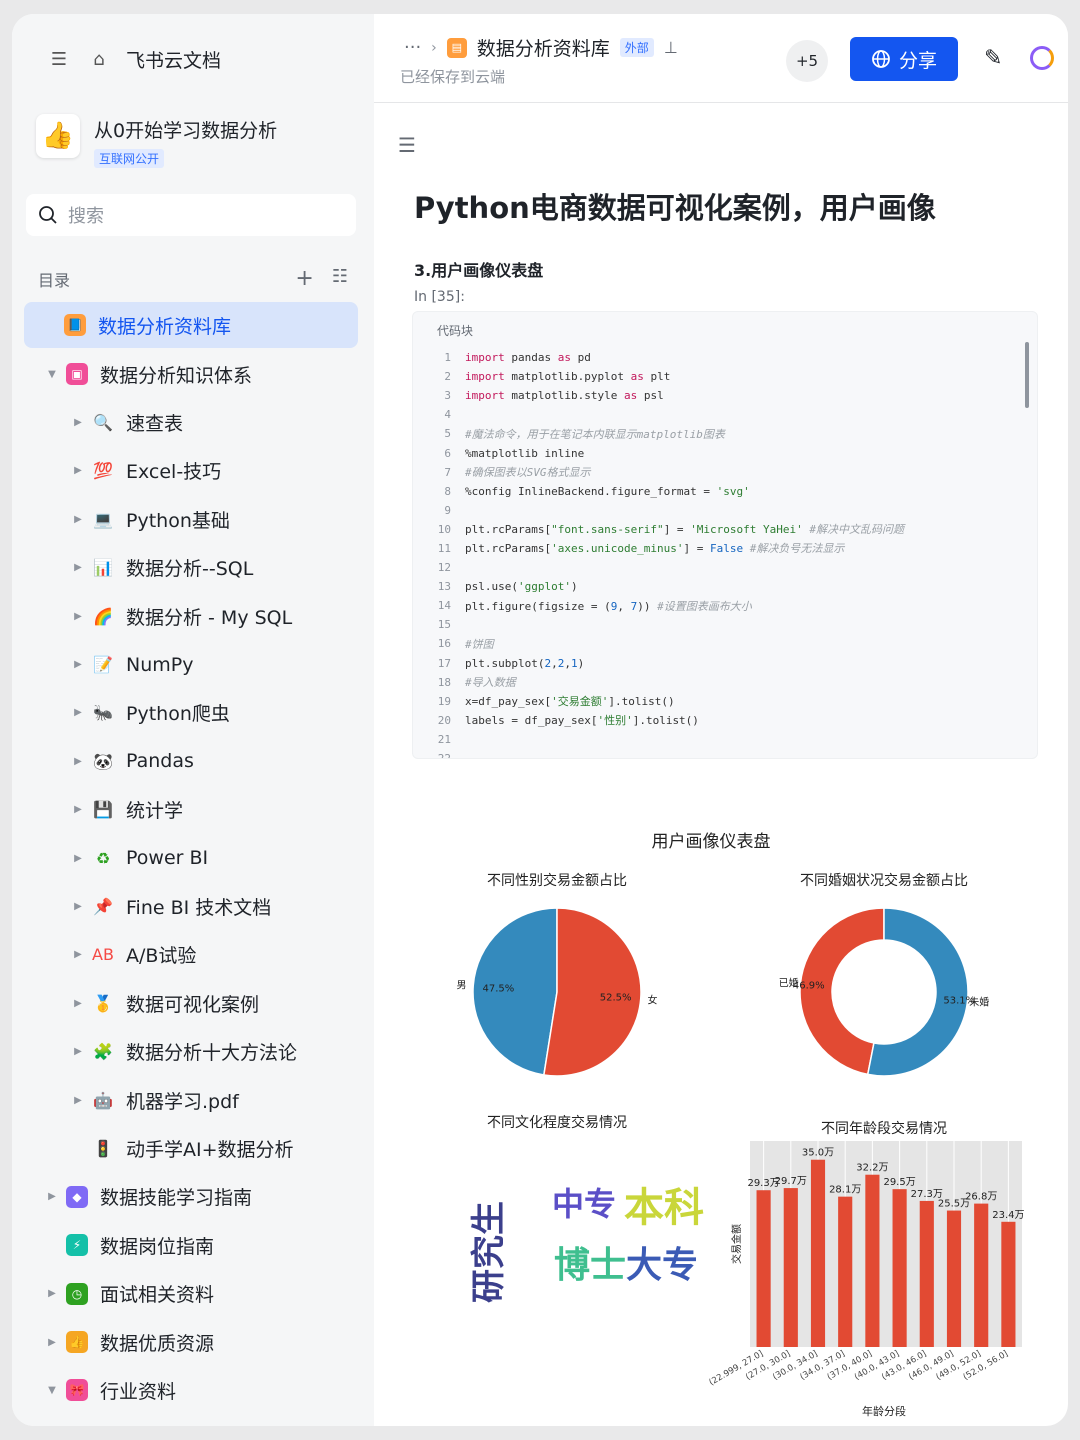 Image resolution: width=1080 pixels, height=1440 pixels. What do you see at coordinates (174, 472) in the screenshot?
I see `sidebar-item-label: Excel-技巧` at bounding box center [174, 472].